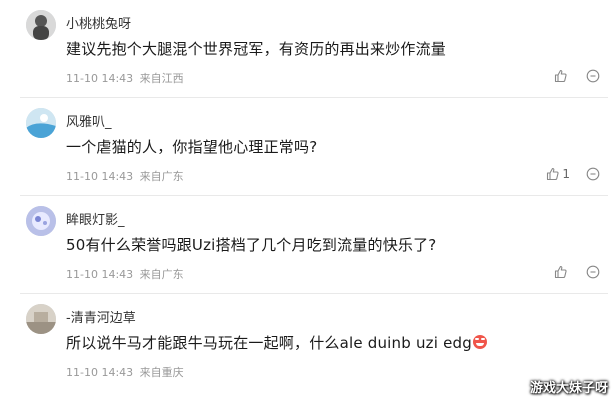 Image resolution: width=616 pixels, height=406 pixels. Describe the element at coordinates (568, 388) in the screenshot. I see `watermark: 游戏大妹子呀` at that location.